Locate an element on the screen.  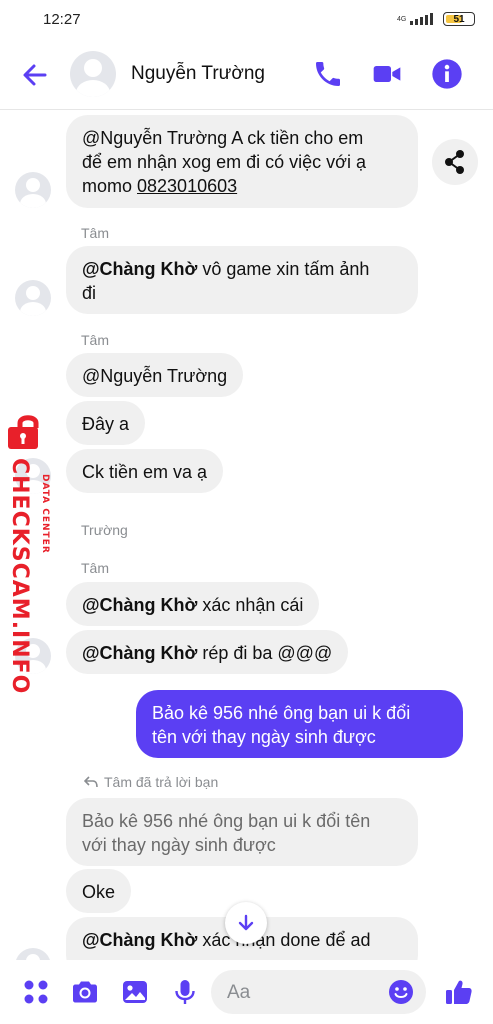
message-text: đi is located at coordinates (89, 293).